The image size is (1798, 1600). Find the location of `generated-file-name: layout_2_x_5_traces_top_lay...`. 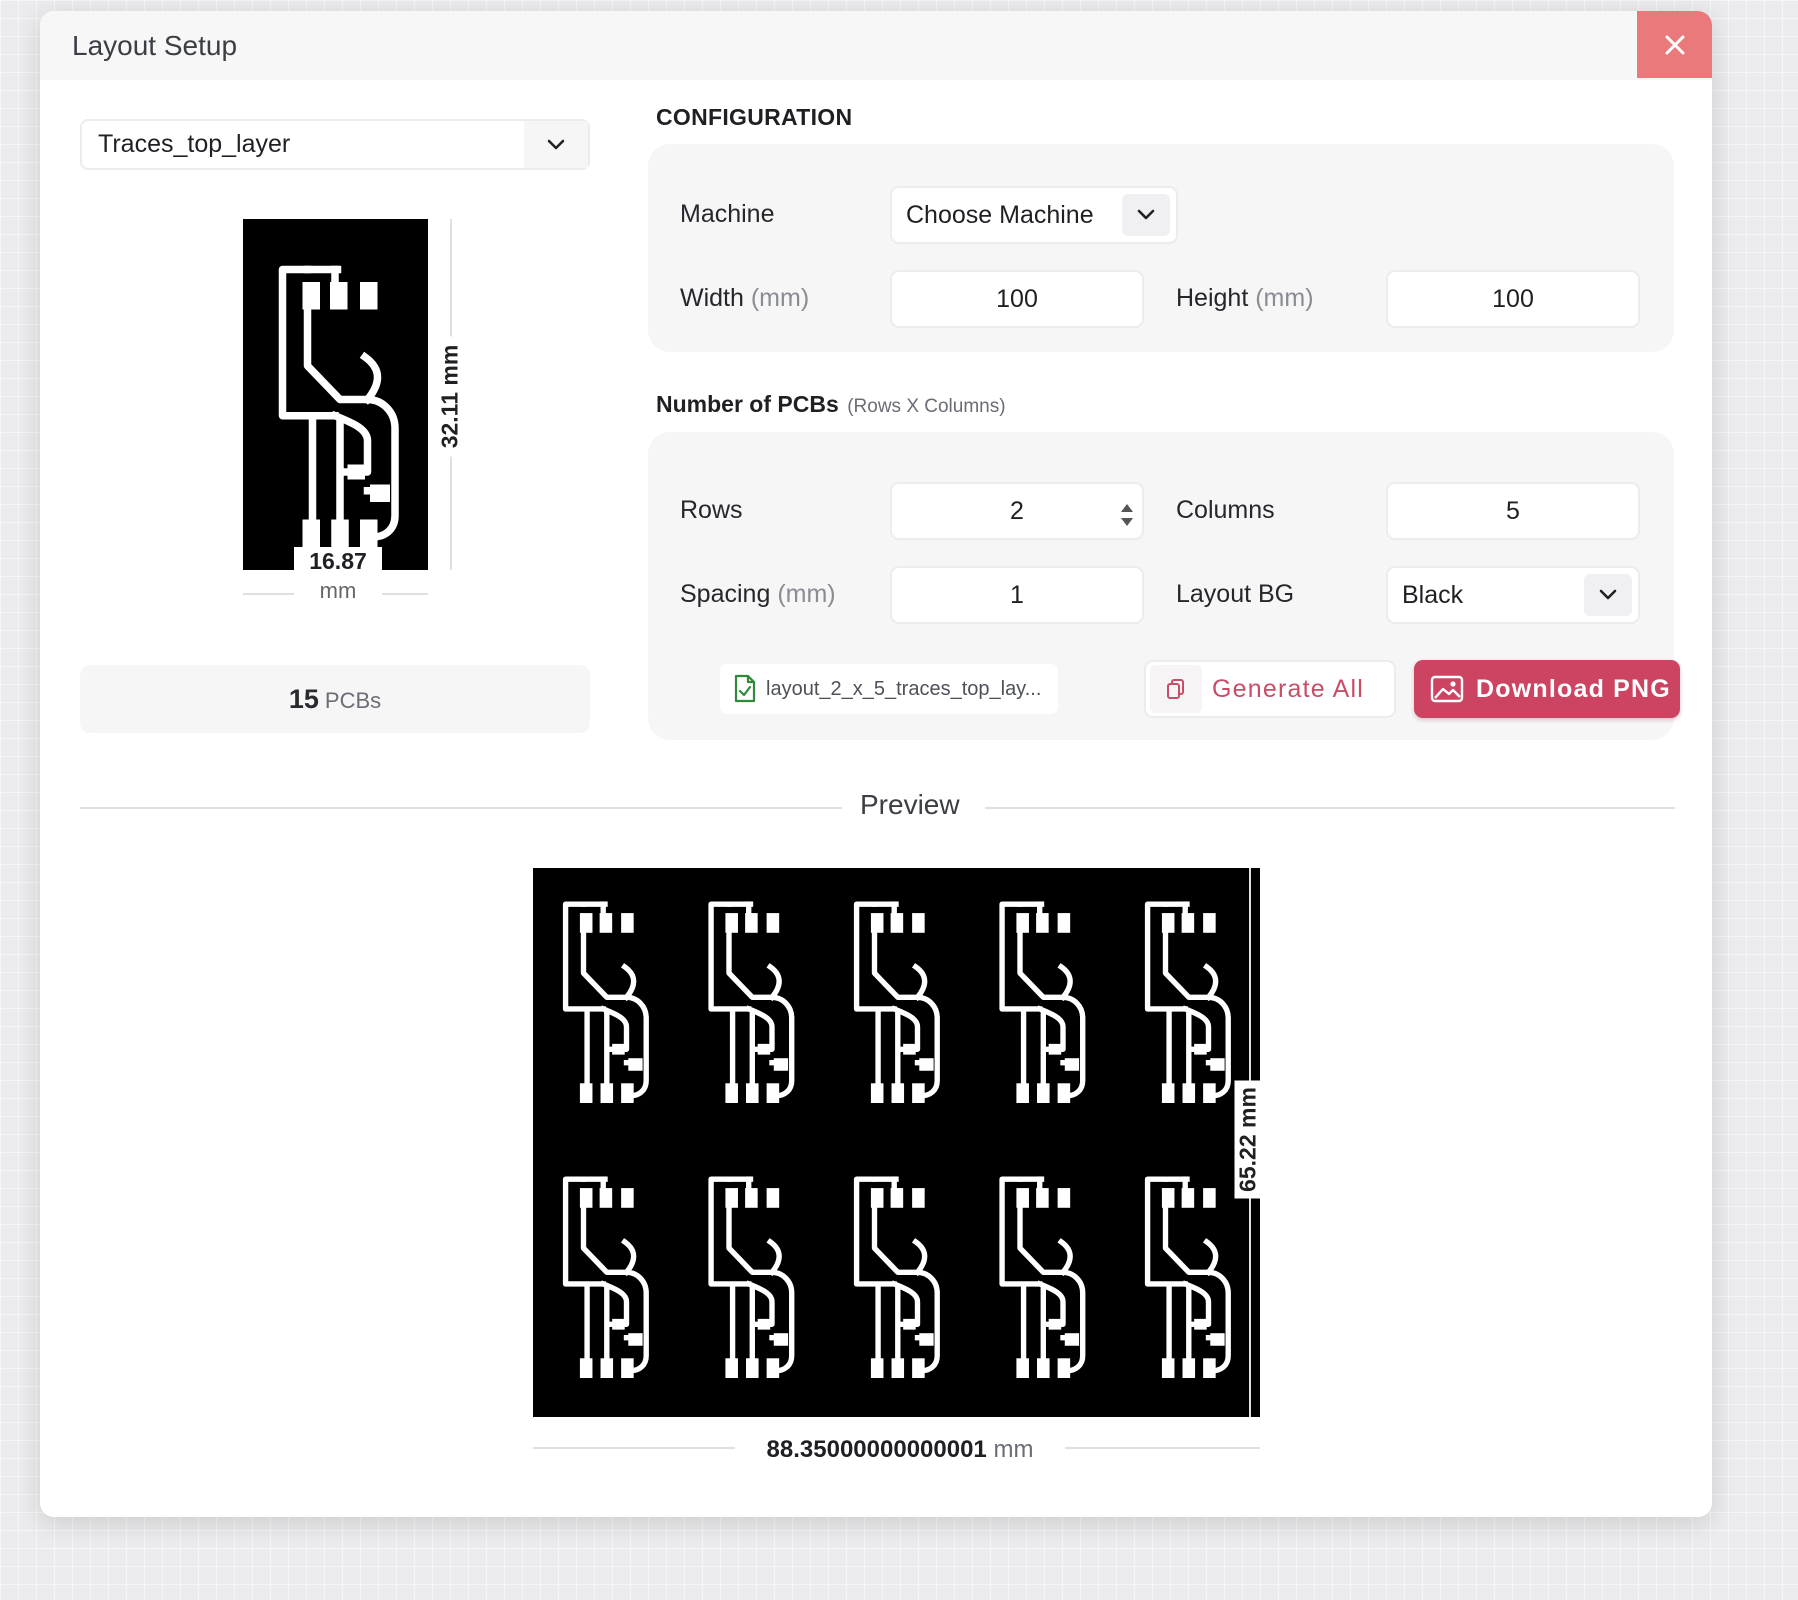

generated-file-name: layout_2_x_5_traces_top_lay... is located at coordinates (904, 688).